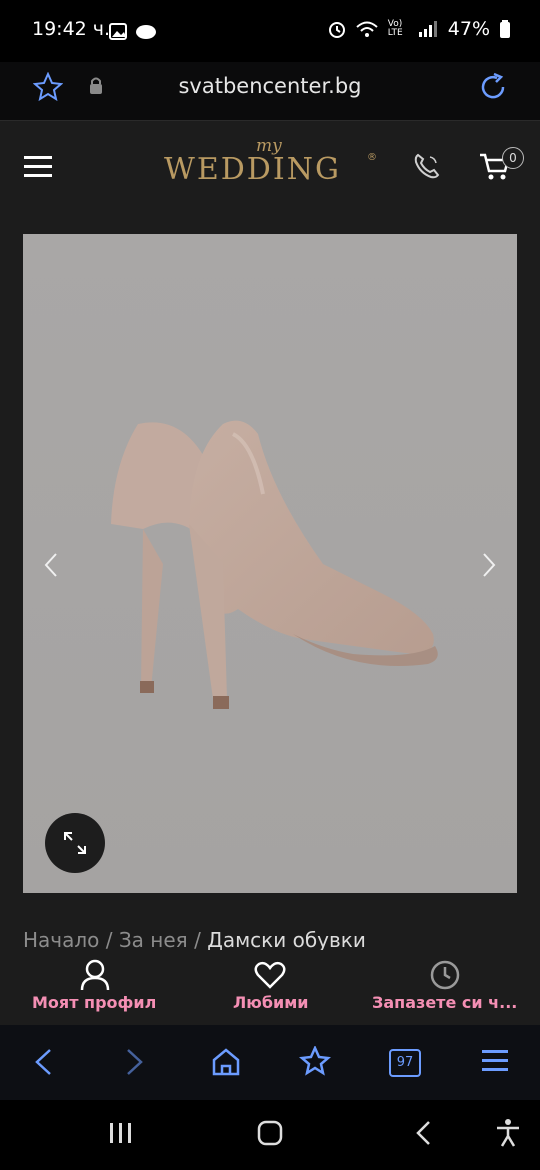 The height and width of the screenshot is (1170, 540). I want to click on reload-icon, so click(493, 87).